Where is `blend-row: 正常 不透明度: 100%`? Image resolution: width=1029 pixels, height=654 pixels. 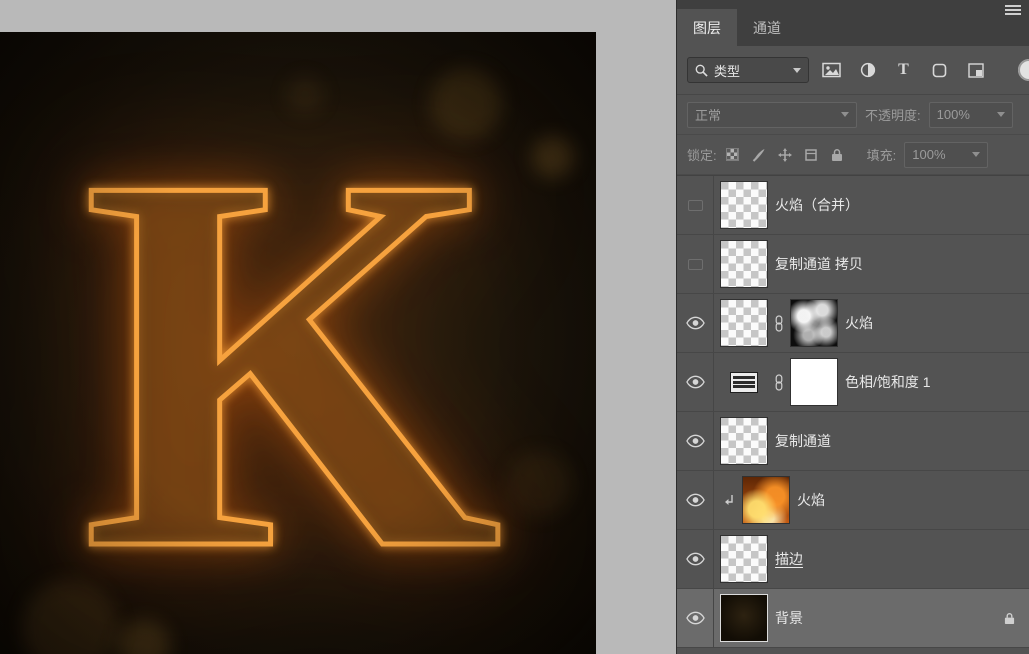
blend-row: 正常 不透明度: 100% is located at coordinates (853, 115).